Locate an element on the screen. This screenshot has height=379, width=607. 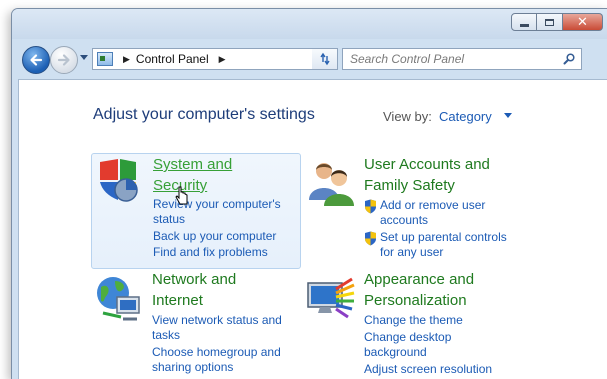
link-review-status: status is located at coordinates (169, 219).